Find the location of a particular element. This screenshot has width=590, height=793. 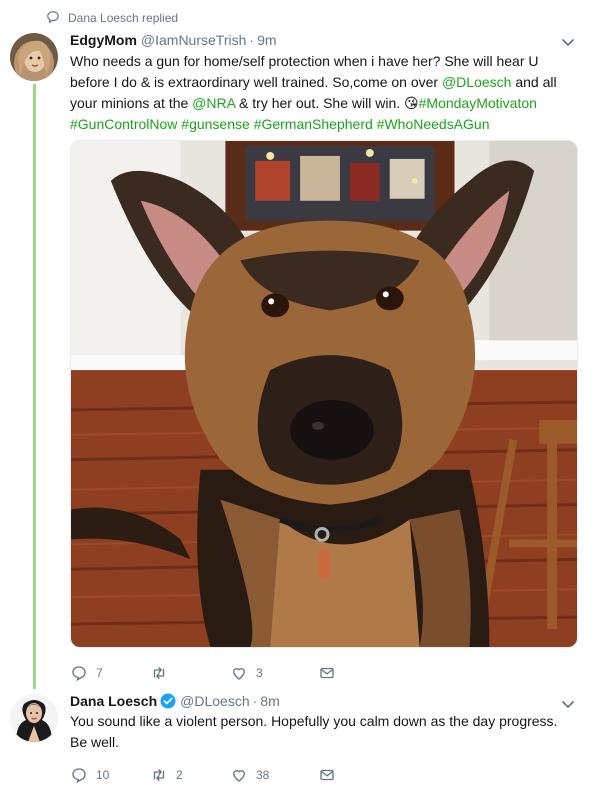

tweet1-author-handle: @IamNurseTrish is located at coordinates (194, 40).